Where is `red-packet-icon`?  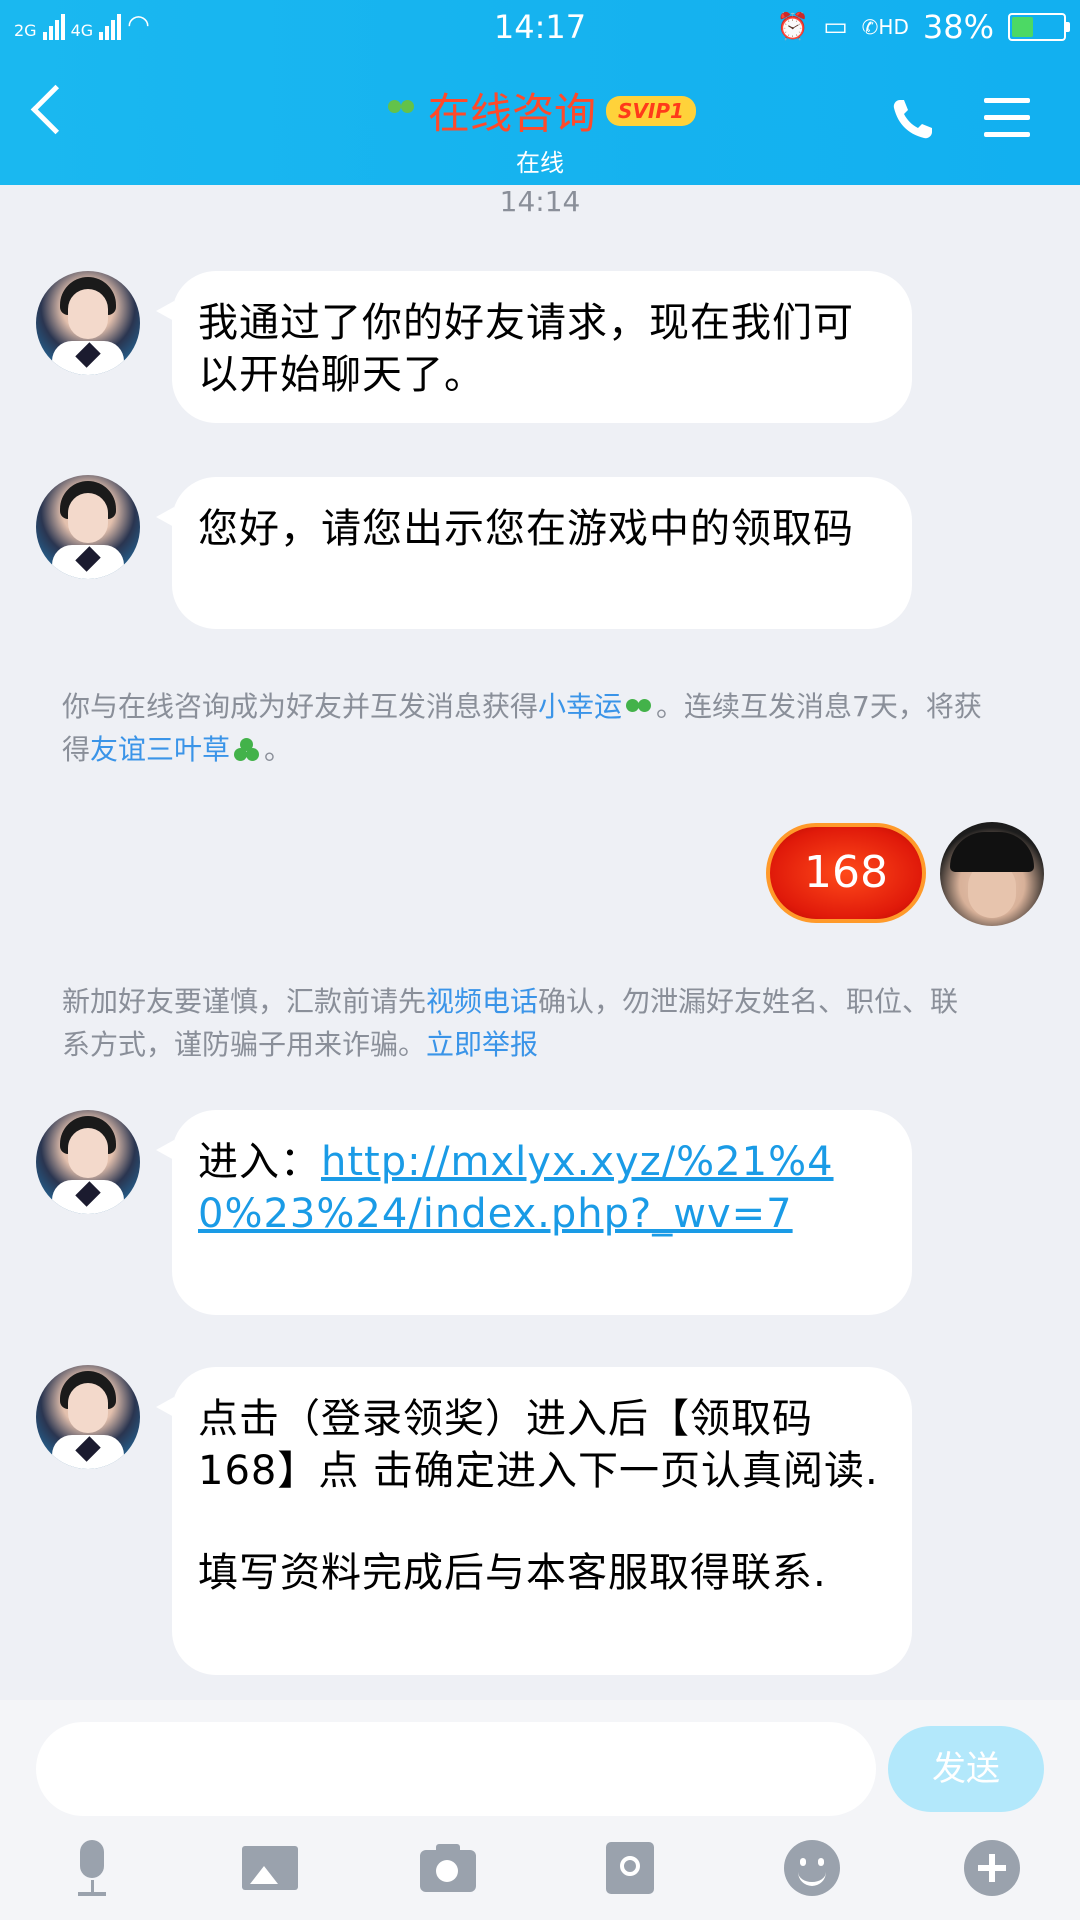 red-packet-icon is located at coordinates (630, 1868).